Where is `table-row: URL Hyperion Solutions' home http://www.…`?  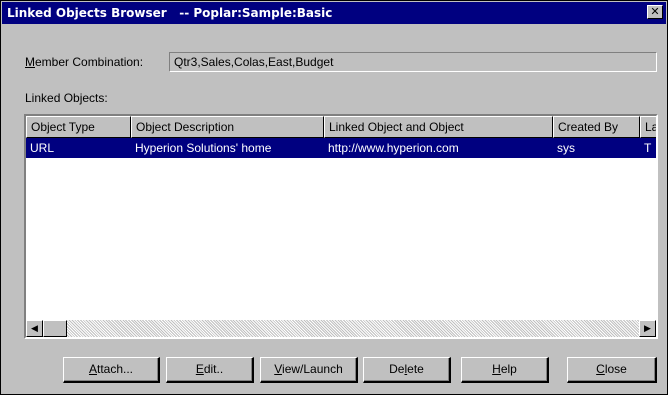
table-row: URL Hyperion Solutions' home http://www.… is located at coordinates (341, 148).